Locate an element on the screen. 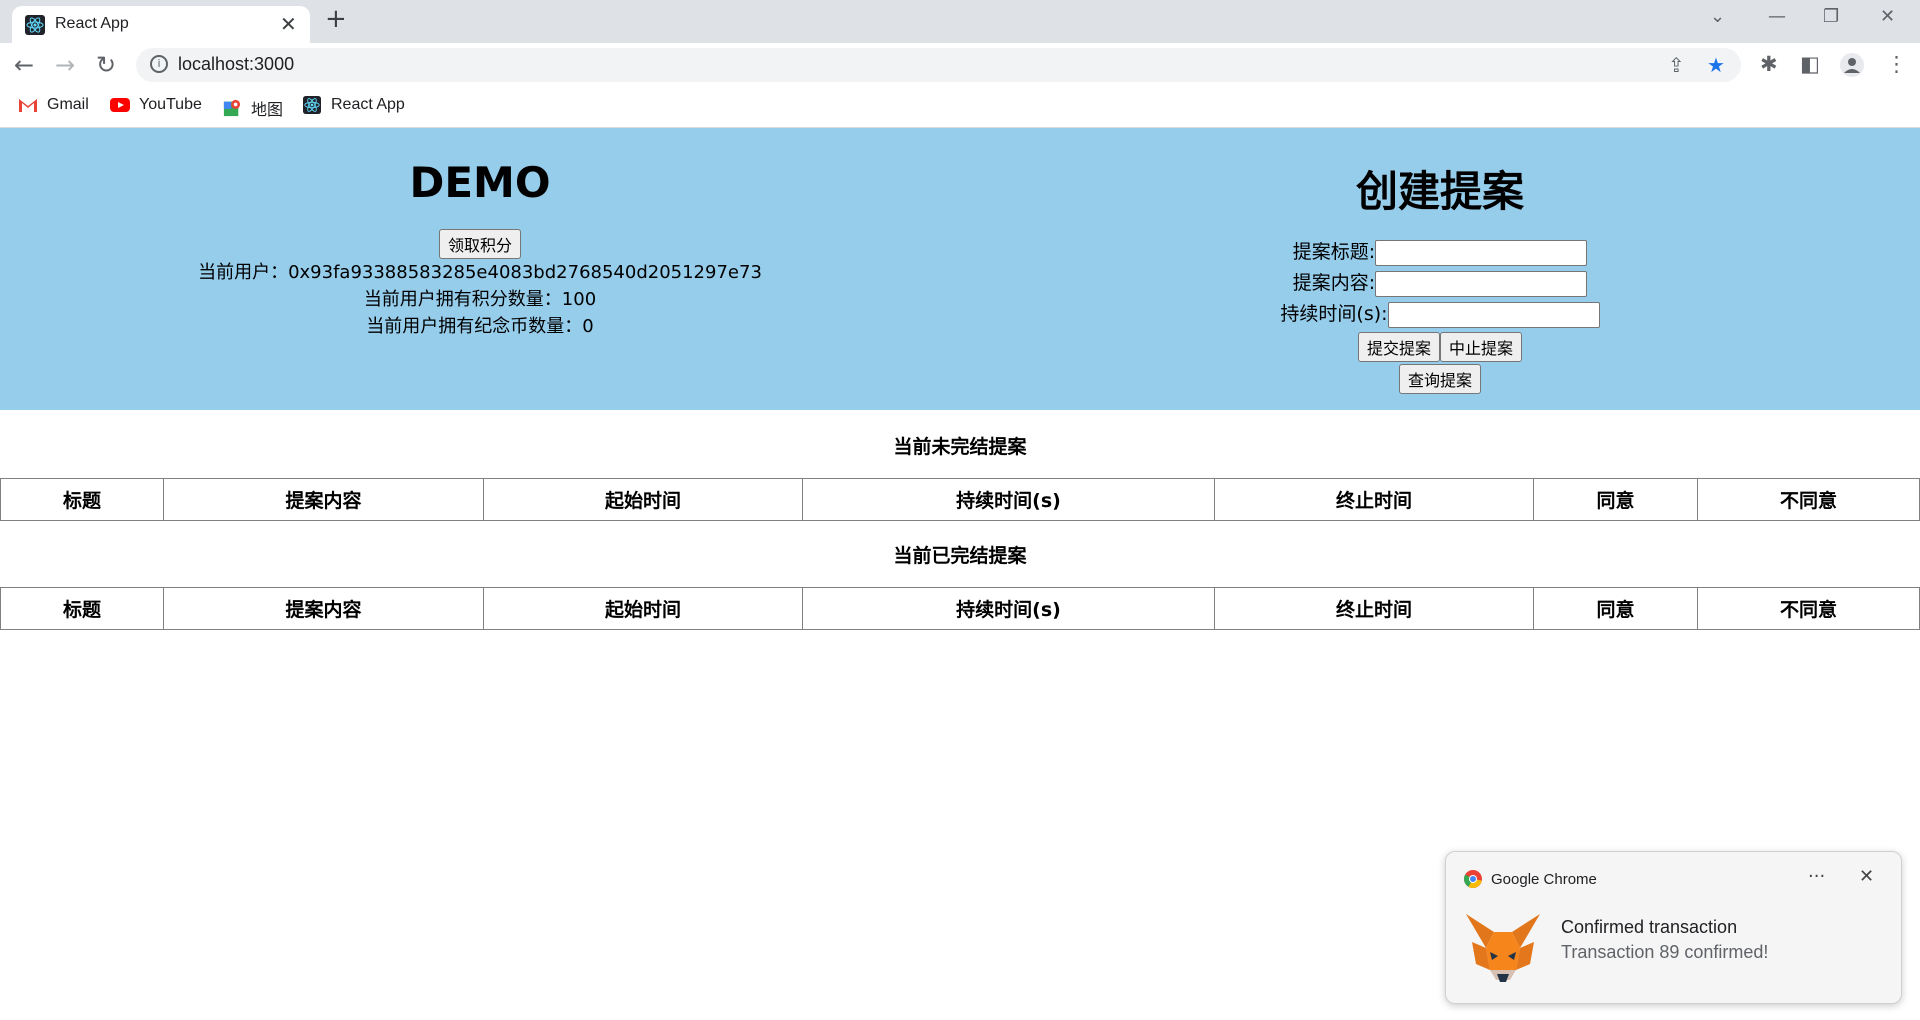  bookmark-maps: 地图 is located at coordinates (252, 108).